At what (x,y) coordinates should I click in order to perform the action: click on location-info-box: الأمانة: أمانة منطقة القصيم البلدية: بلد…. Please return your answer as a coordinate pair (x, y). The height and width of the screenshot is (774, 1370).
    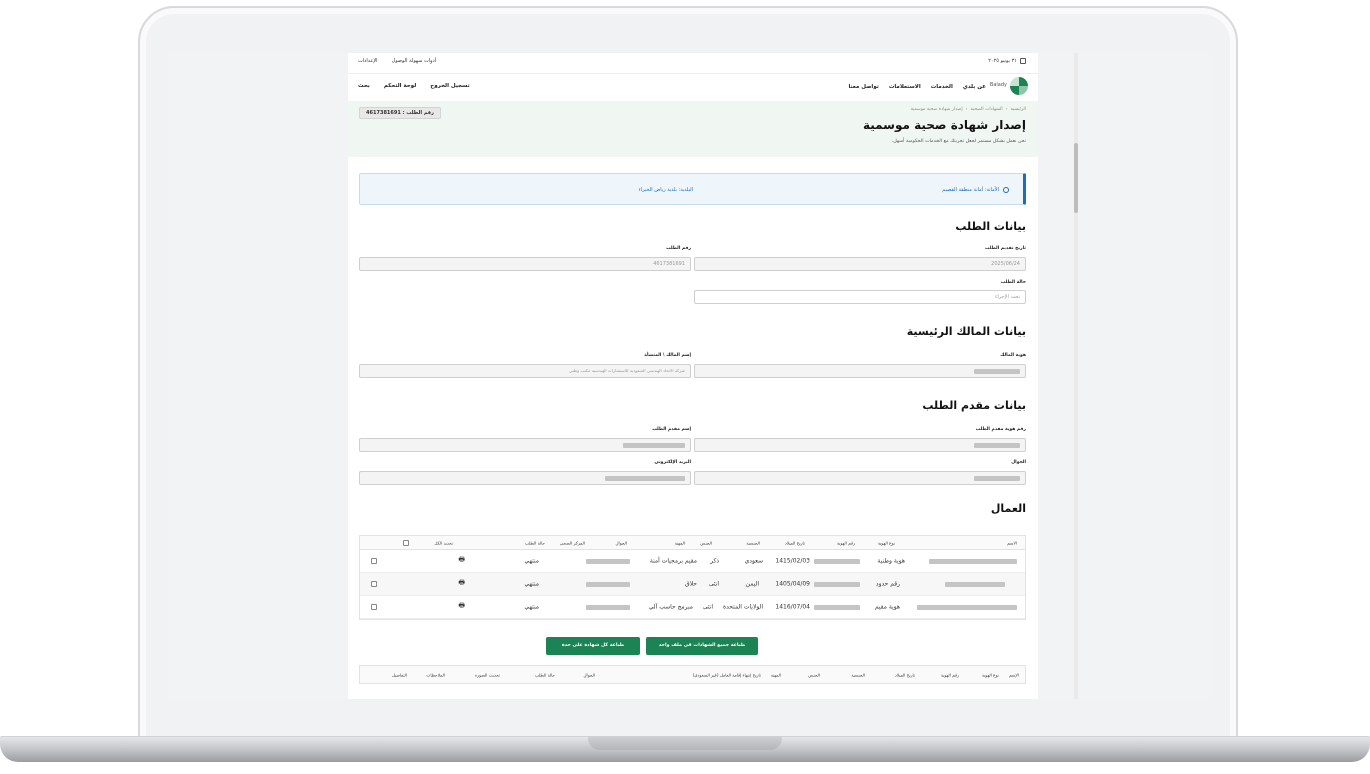
    Looking at the image, I should click on (692, 189).